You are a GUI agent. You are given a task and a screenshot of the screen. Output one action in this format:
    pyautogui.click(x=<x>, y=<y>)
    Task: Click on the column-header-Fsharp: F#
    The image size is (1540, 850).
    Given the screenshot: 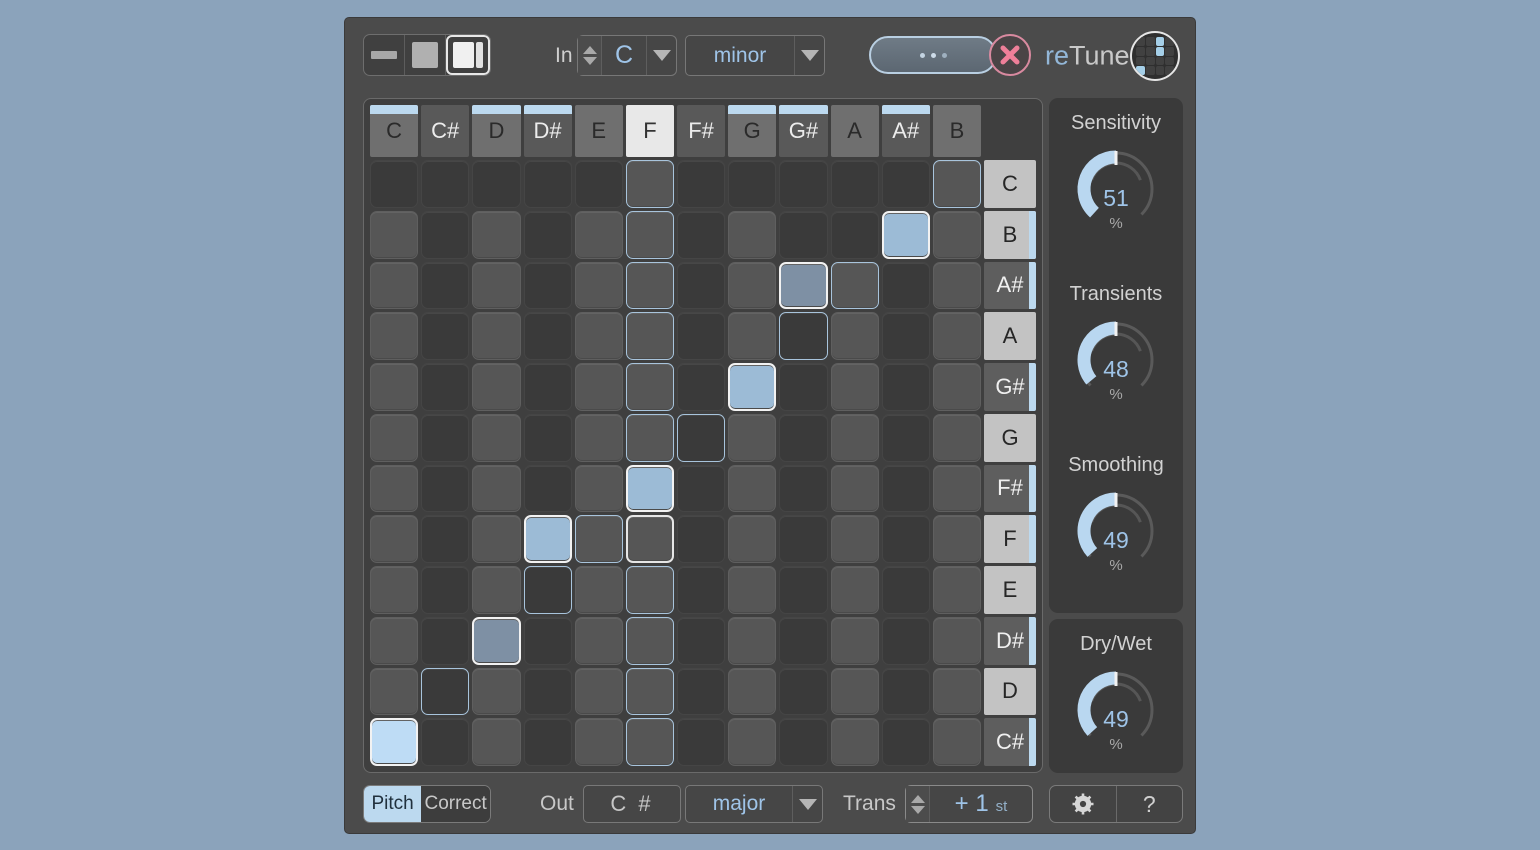 What is the action you would take?
    pyautogui.click(x=701, y=131)
    